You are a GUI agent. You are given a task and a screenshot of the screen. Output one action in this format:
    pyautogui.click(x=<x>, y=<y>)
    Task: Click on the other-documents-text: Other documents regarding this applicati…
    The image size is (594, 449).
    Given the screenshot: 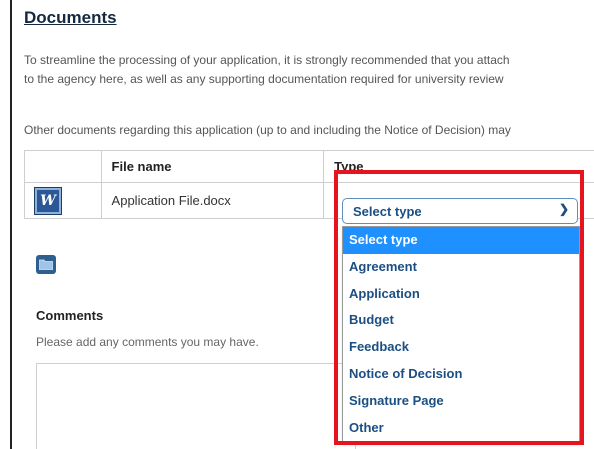 What is the action you would take?
    pyautogui.click(x=267, y=130)
    